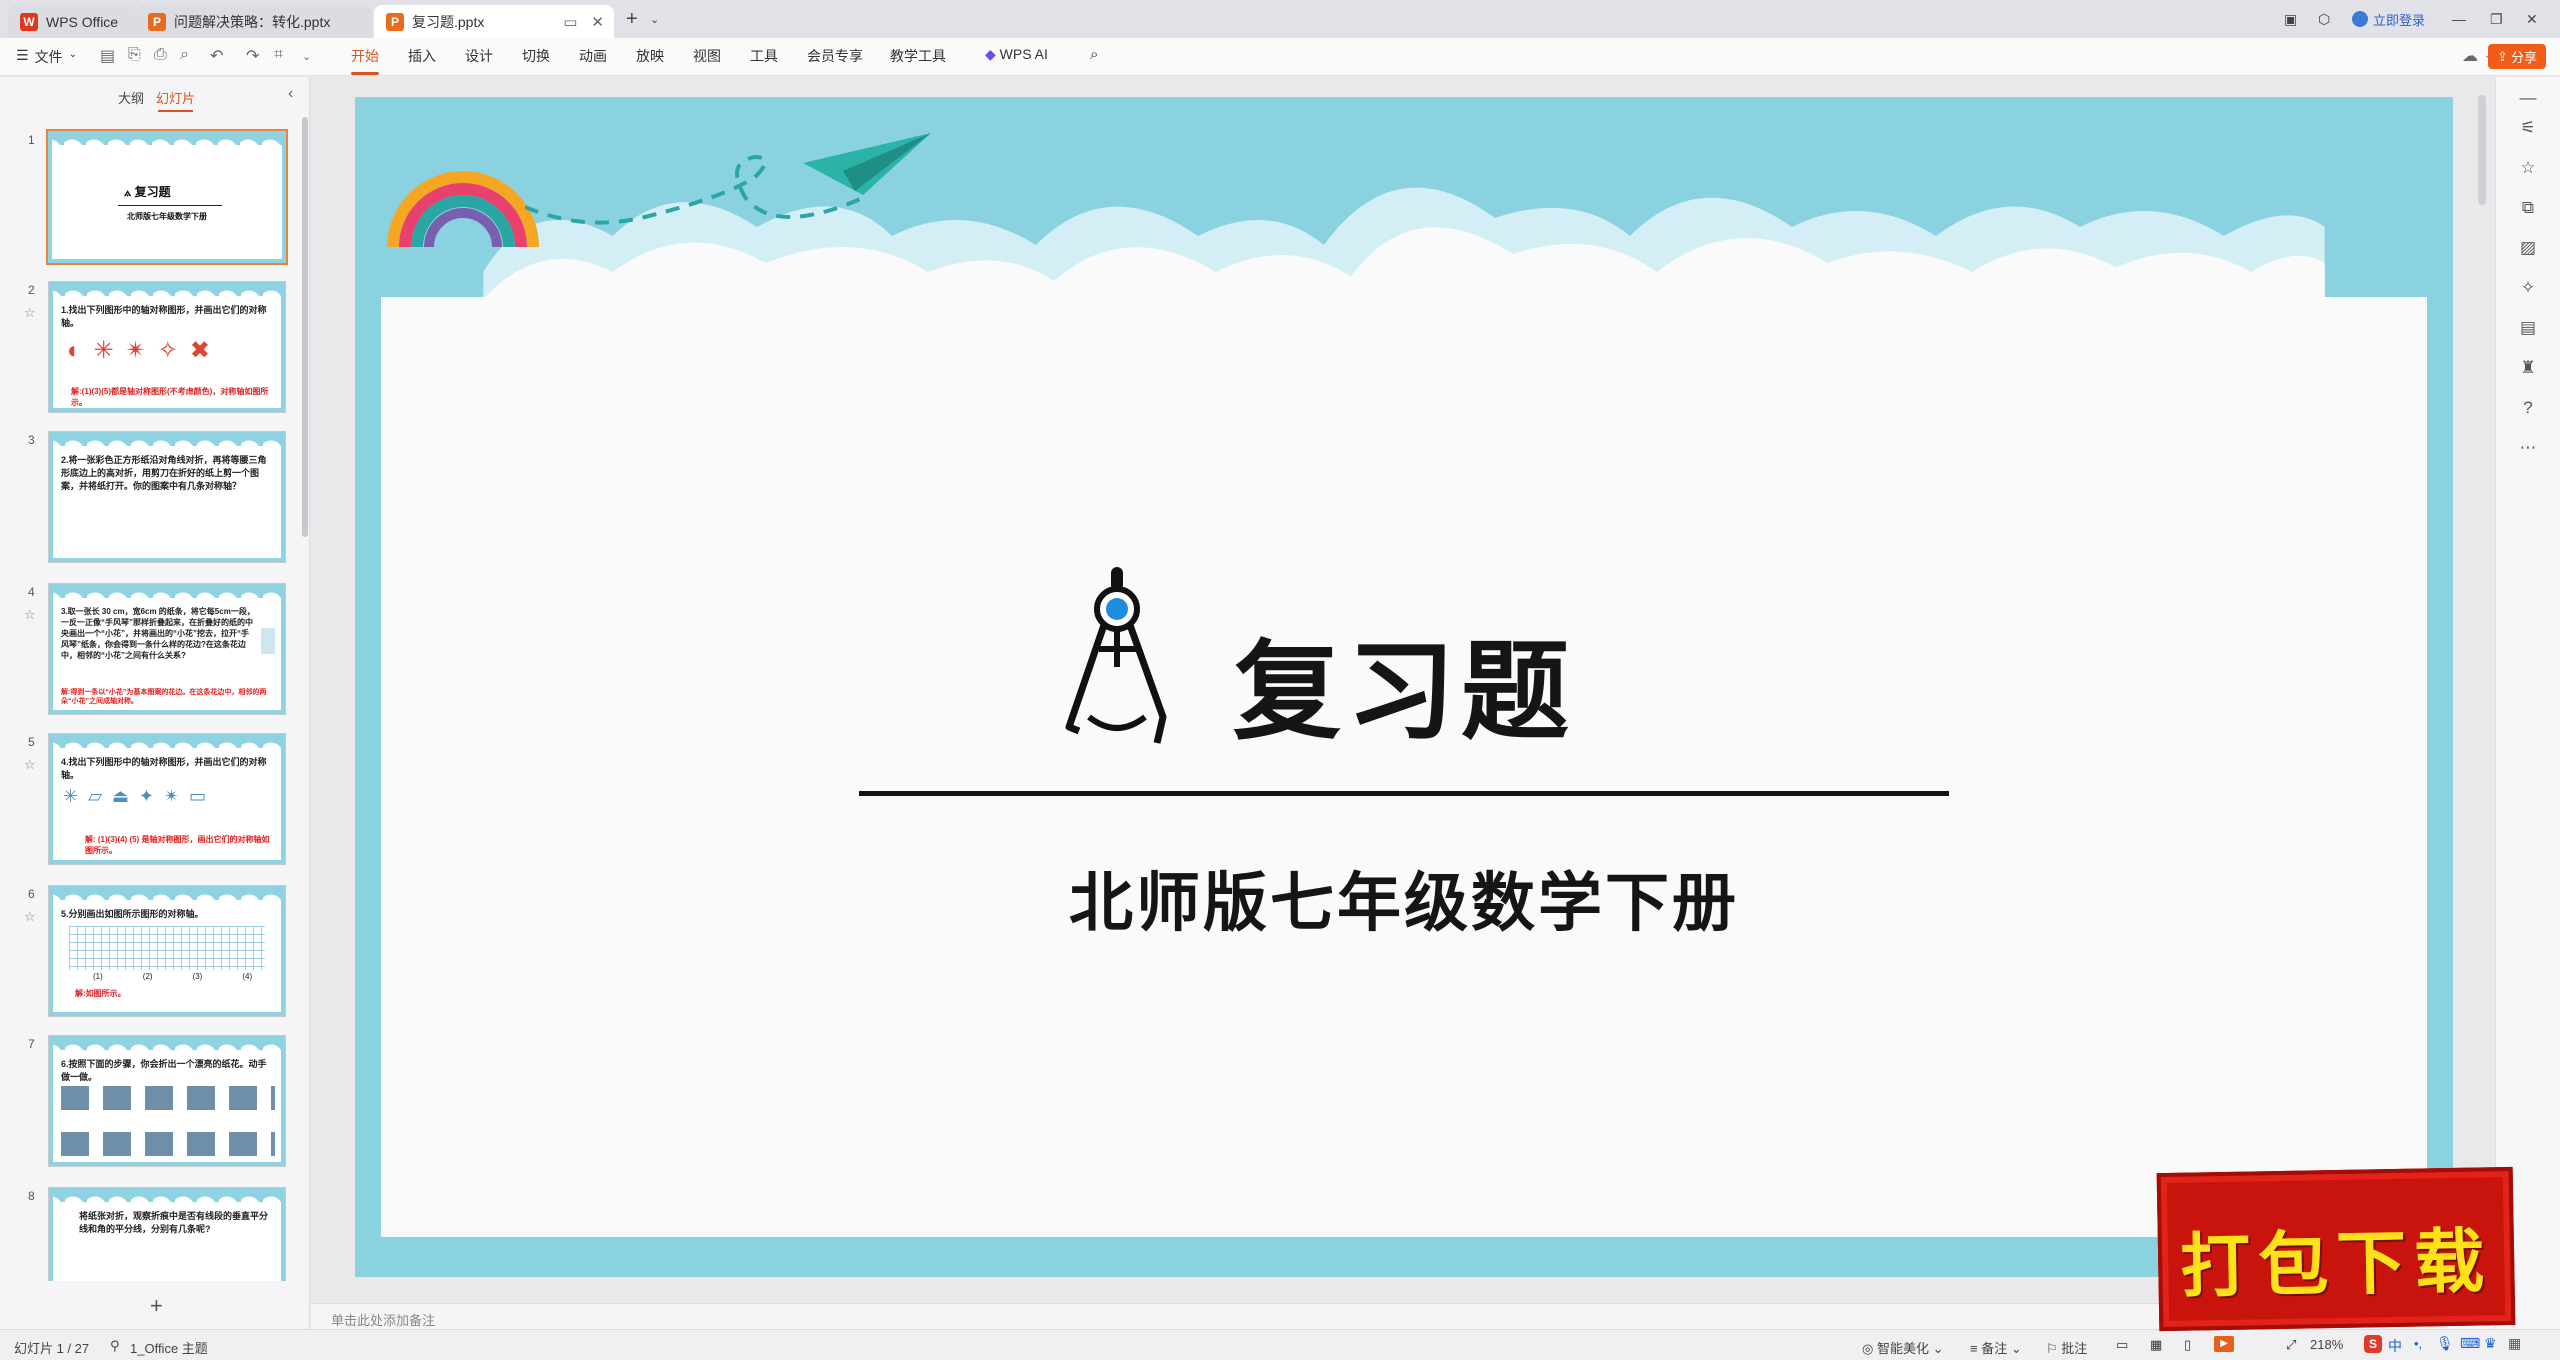  What do you see at coordinates (597, 22) in the screenshot?
I see `close-tab-icon: ✕` at bounding box center [597, 22].